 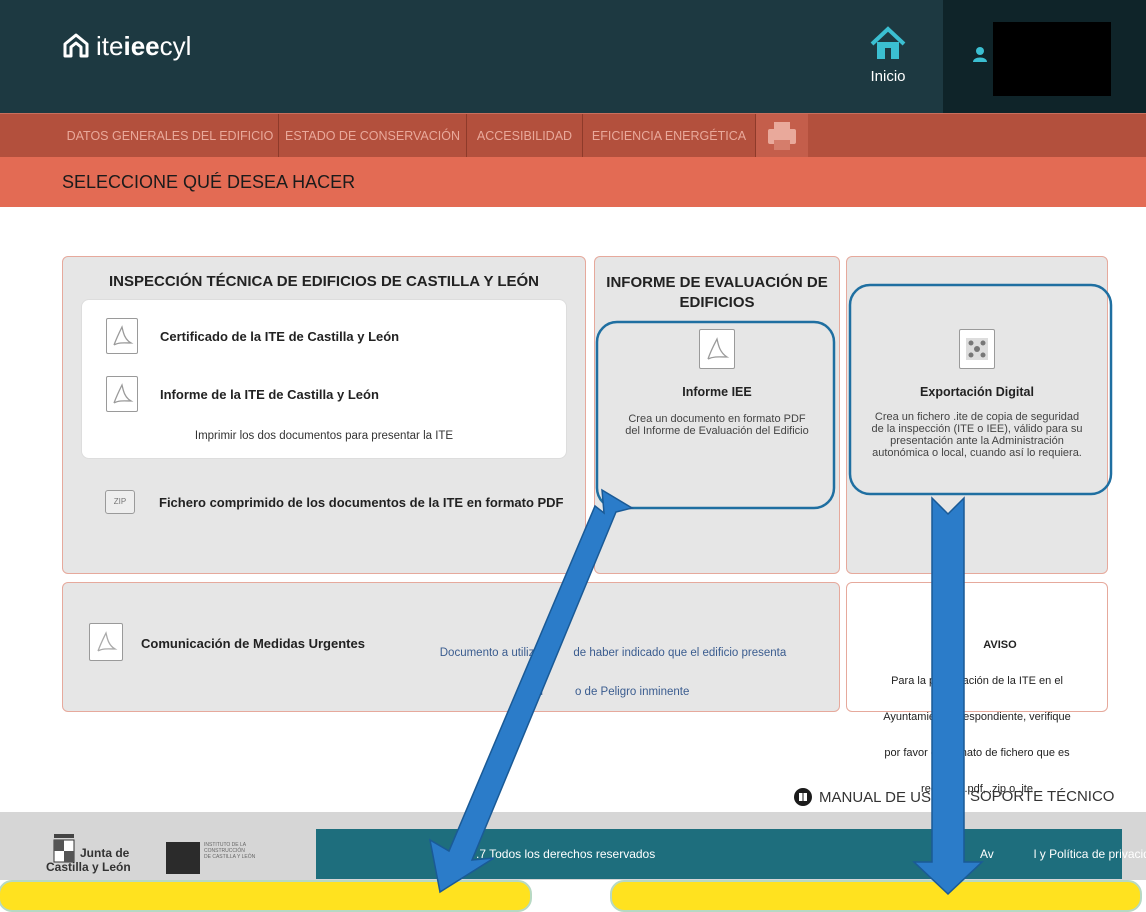 What do you see at coordinates (613, 692) in the screenshot?
I see `urgent-desc-line2: u o de Peligro inminente` at bounding box center [613, 692].